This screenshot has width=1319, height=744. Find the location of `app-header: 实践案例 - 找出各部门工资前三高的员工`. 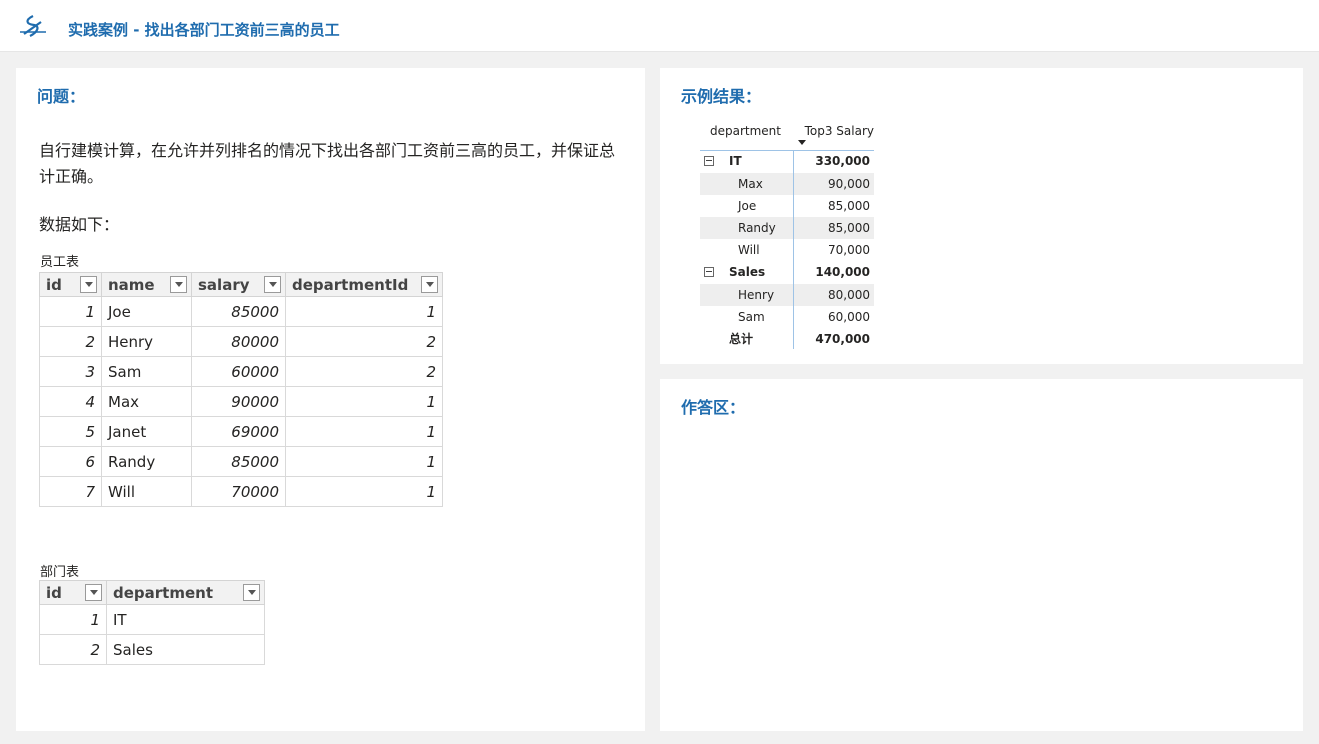

app-header: 实践案例 - 找出各部门工资前三高的员工 is located at coordinates (659, 26).